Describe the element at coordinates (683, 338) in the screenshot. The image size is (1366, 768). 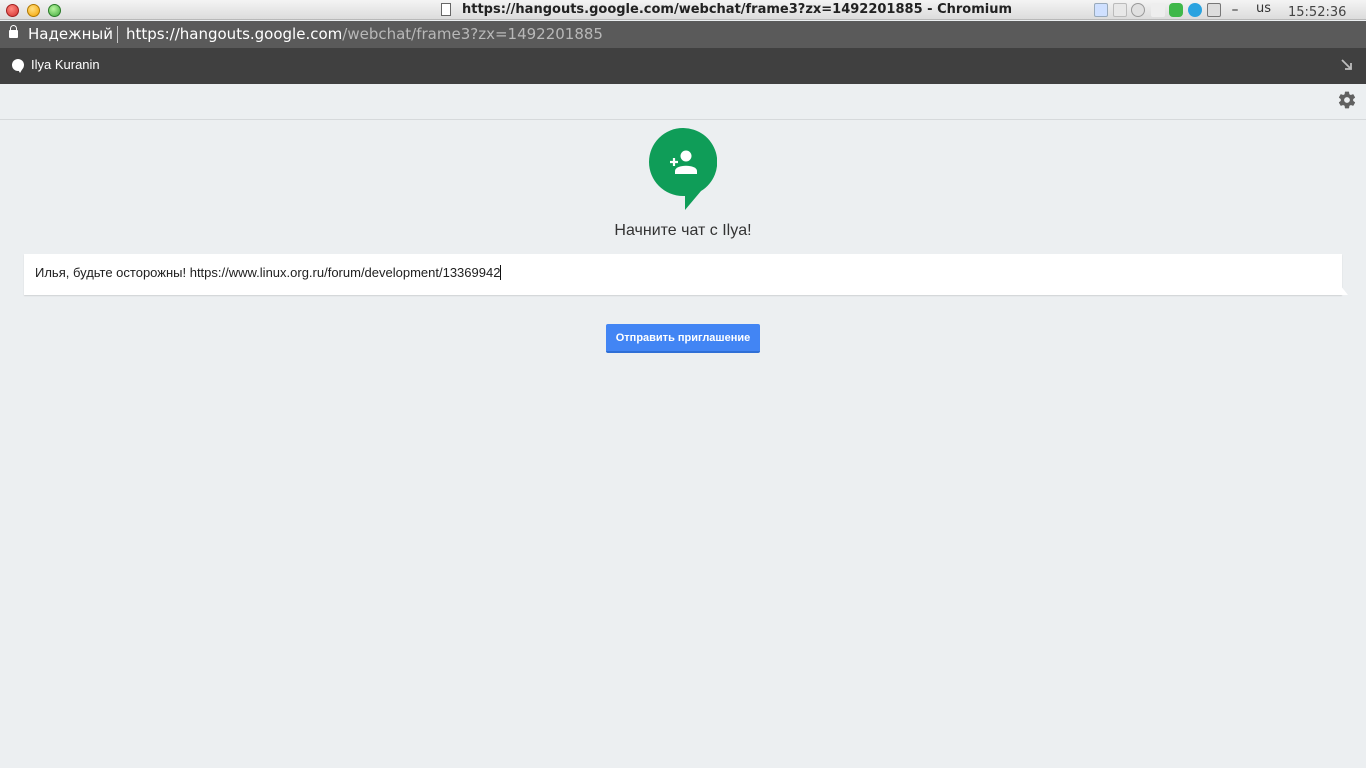
I see `send-invite-button: Отправить приглашение` at that location.